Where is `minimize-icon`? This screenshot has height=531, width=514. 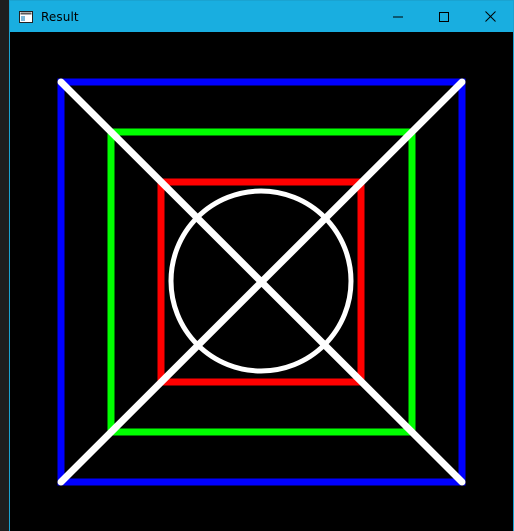 minimize-icon is located at coordinates (398, 17).